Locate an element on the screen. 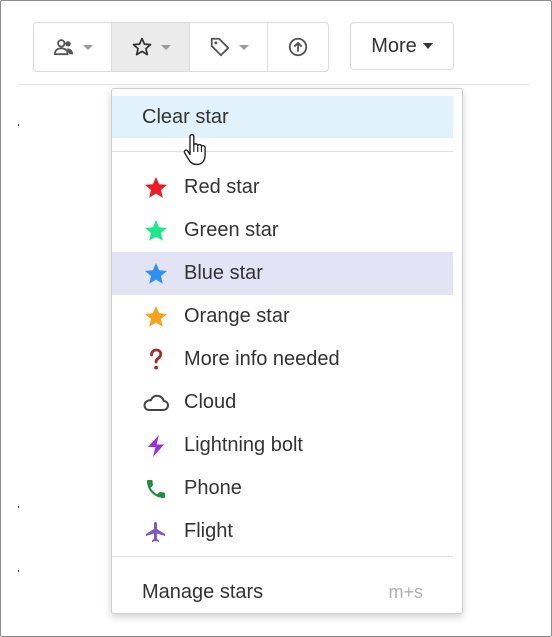  orange-star-icon is located at coordinates (156, 317).